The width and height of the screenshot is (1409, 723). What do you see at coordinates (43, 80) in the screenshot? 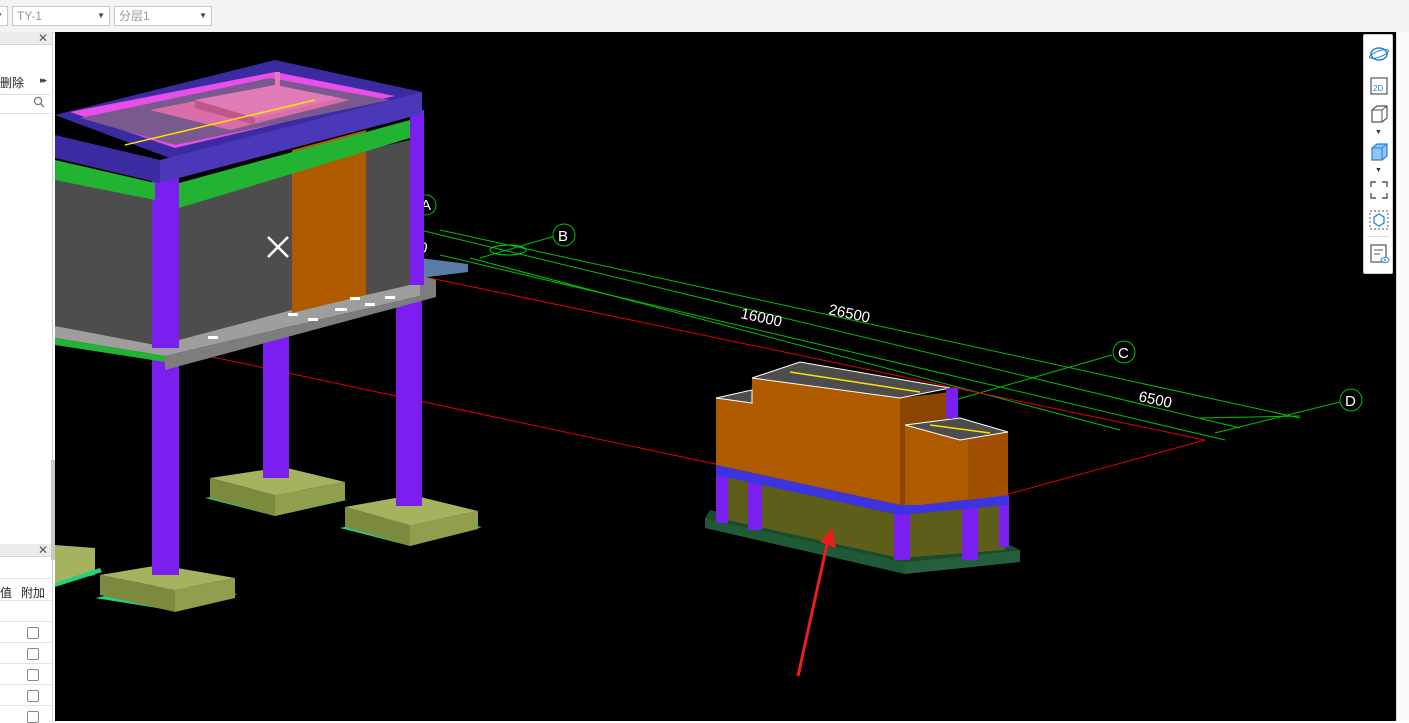
I see `double-chevron-right-icon: ▸▸` at bounding box center [43, 80].